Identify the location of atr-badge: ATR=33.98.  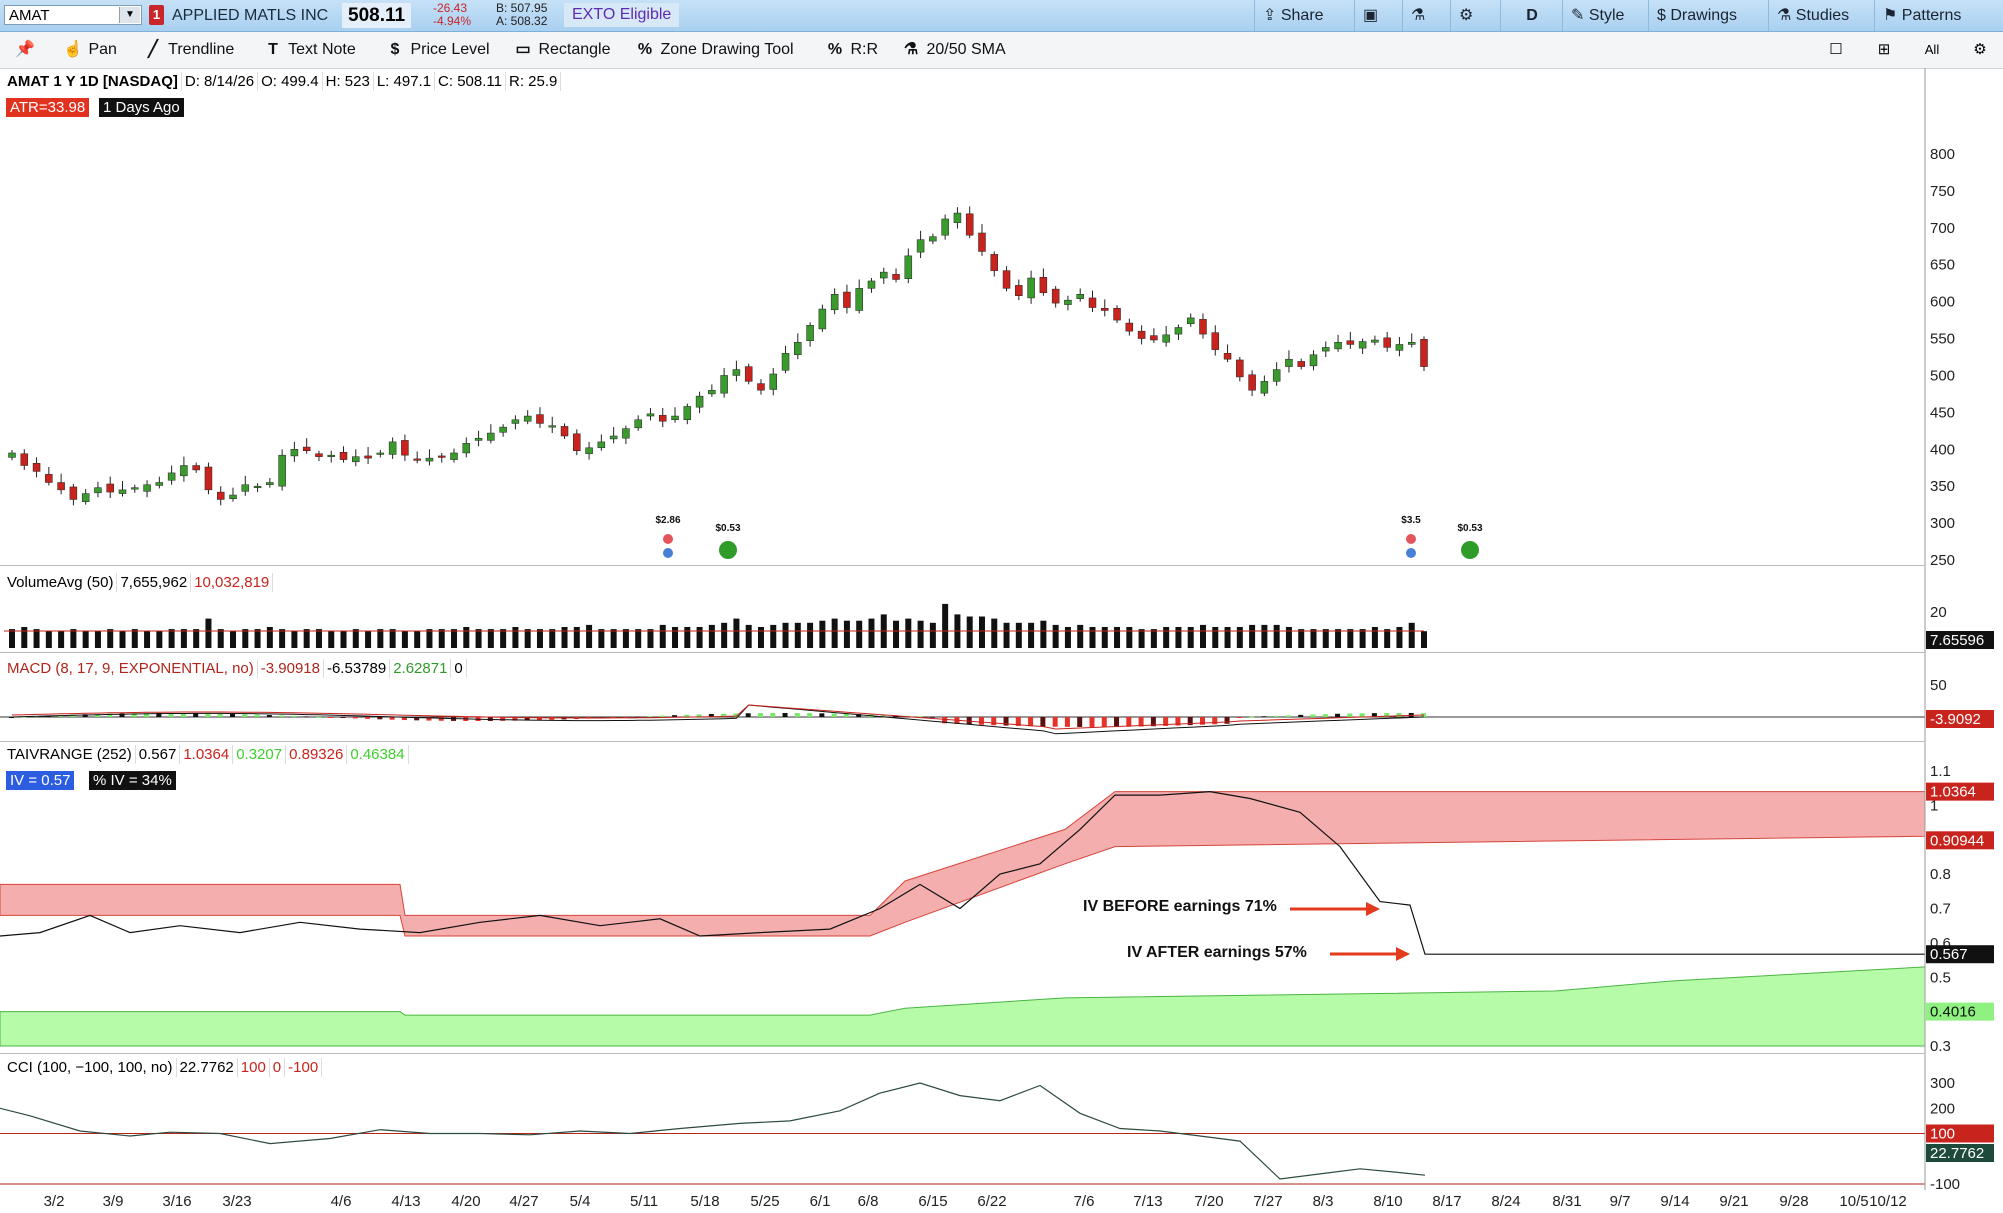
(48, 107).